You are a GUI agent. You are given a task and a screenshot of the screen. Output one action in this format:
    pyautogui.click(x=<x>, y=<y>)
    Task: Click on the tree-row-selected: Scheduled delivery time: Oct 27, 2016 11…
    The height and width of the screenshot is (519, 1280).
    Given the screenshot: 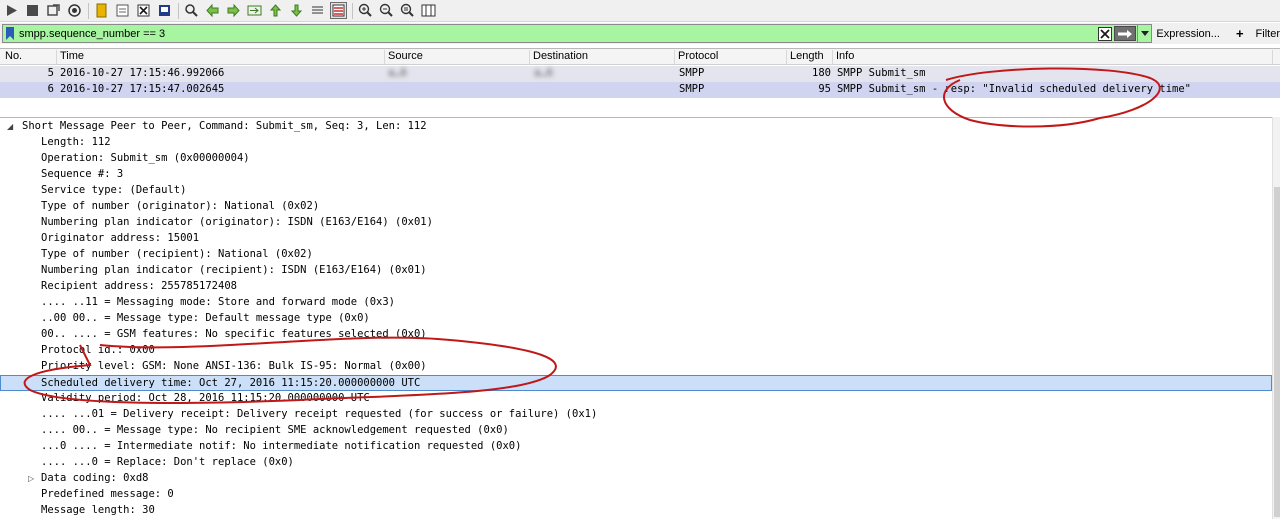 What is the action you would take?
    pyautogui.click(x=636, y=383)
    